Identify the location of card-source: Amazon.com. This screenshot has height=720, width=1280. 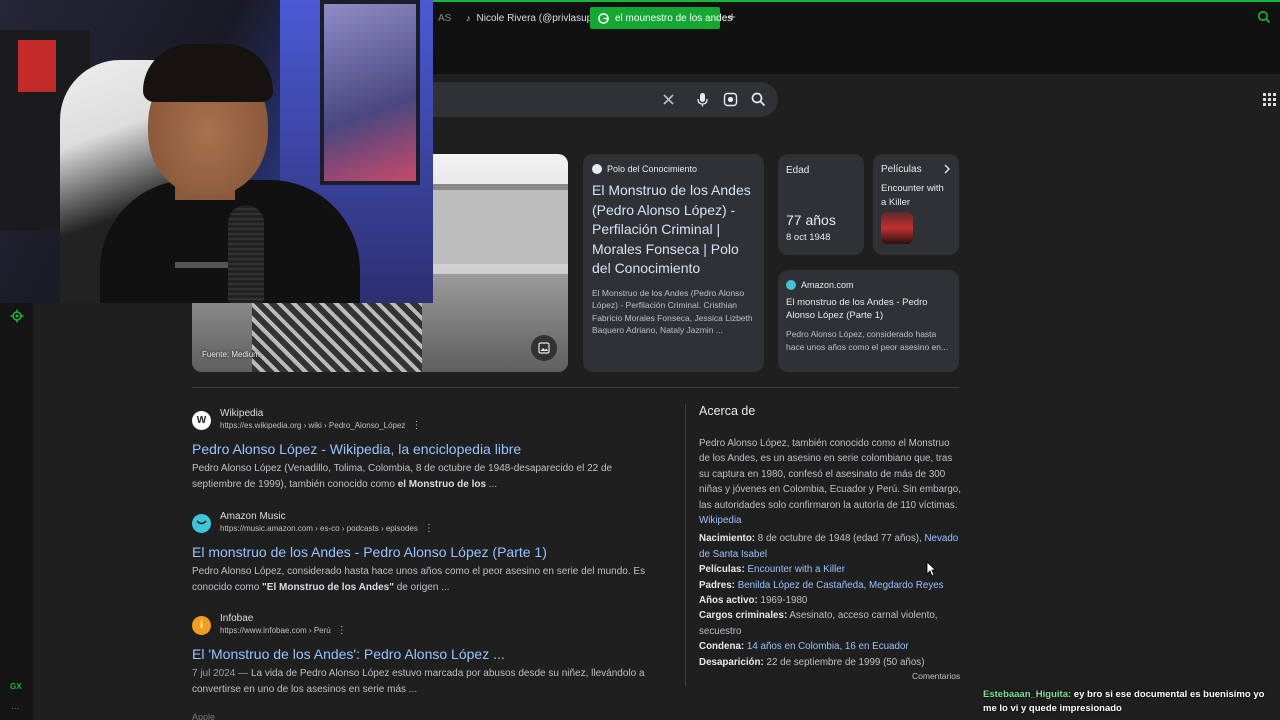
(868, 285).